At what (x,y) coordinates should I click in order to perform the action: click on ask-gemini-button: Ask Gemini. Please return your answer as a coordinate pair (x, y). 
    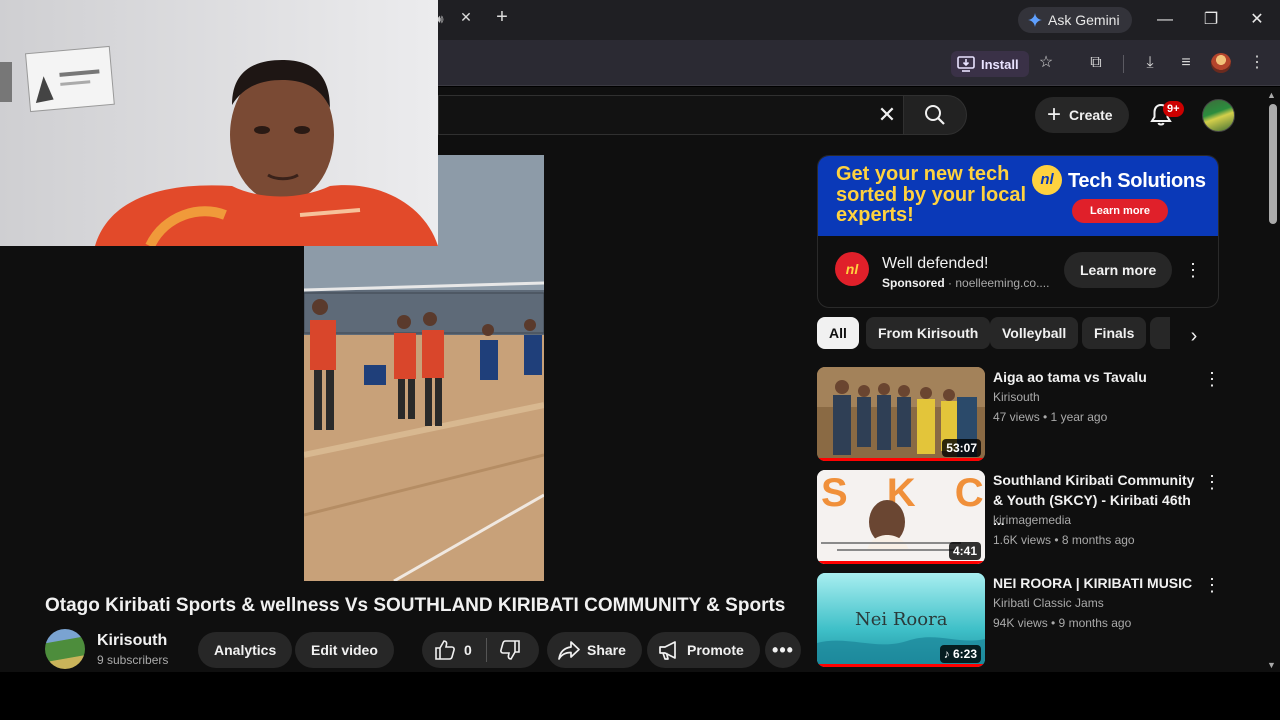
    Looking at the image, I should click on (1075, 20).